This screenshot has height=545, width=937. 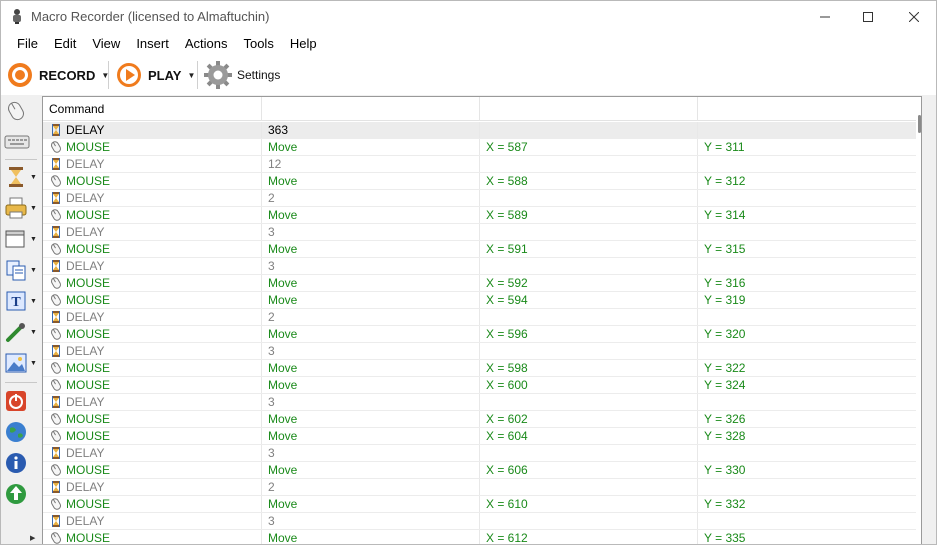 I want to click on table-row: MOUSE Move X = 596 Y = 320, so click(x=479, y=334).